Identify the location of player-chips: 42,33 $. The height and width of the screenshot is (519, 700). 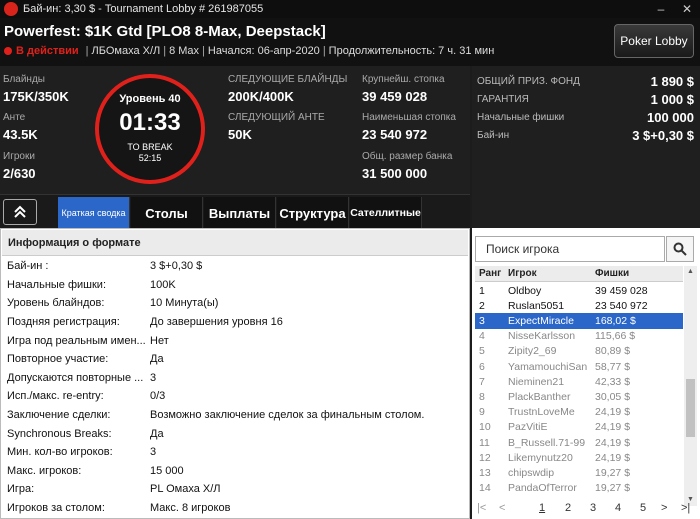
(613, 381).